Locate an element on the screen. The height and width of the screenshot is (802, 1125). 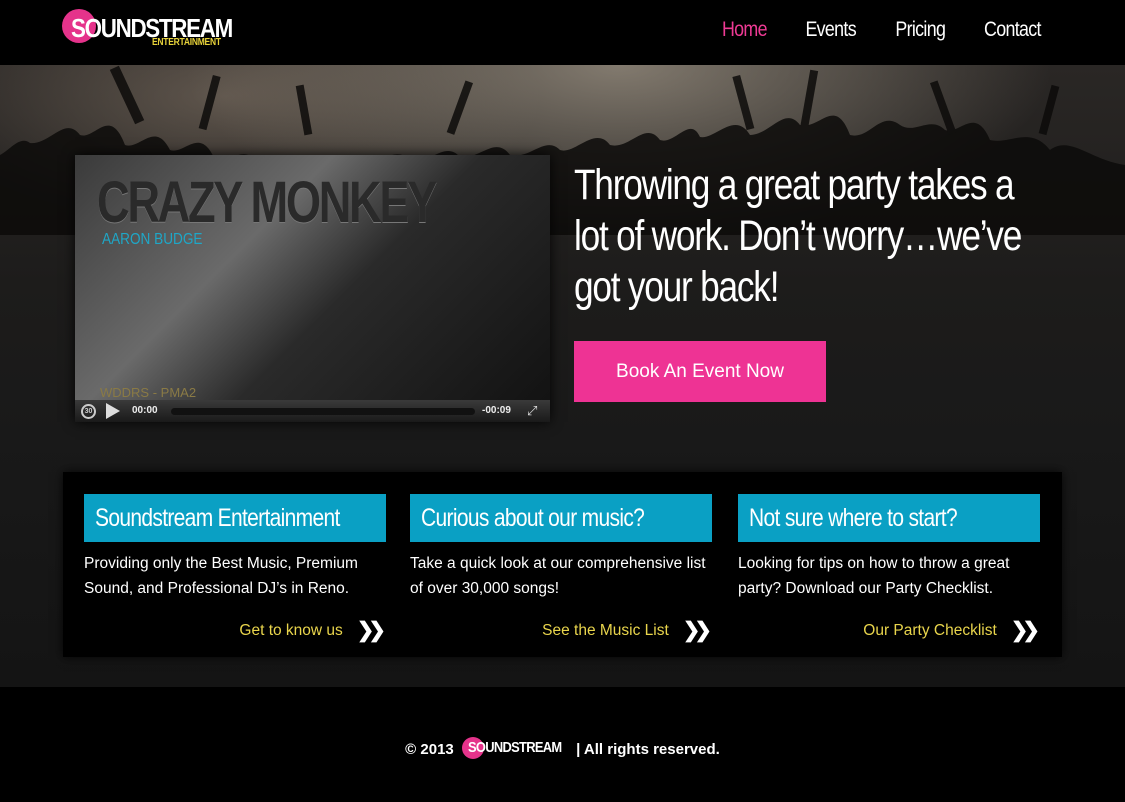
footer-logo: SOUNDSTREAM is located at coordinates (514, 748).